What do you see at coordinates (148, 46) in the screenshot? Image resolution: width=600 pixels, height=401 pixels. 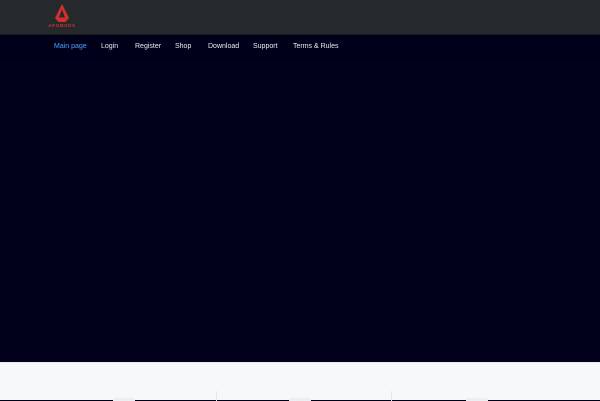 I see `nav-register: Register` at bounding box center [148, 46].